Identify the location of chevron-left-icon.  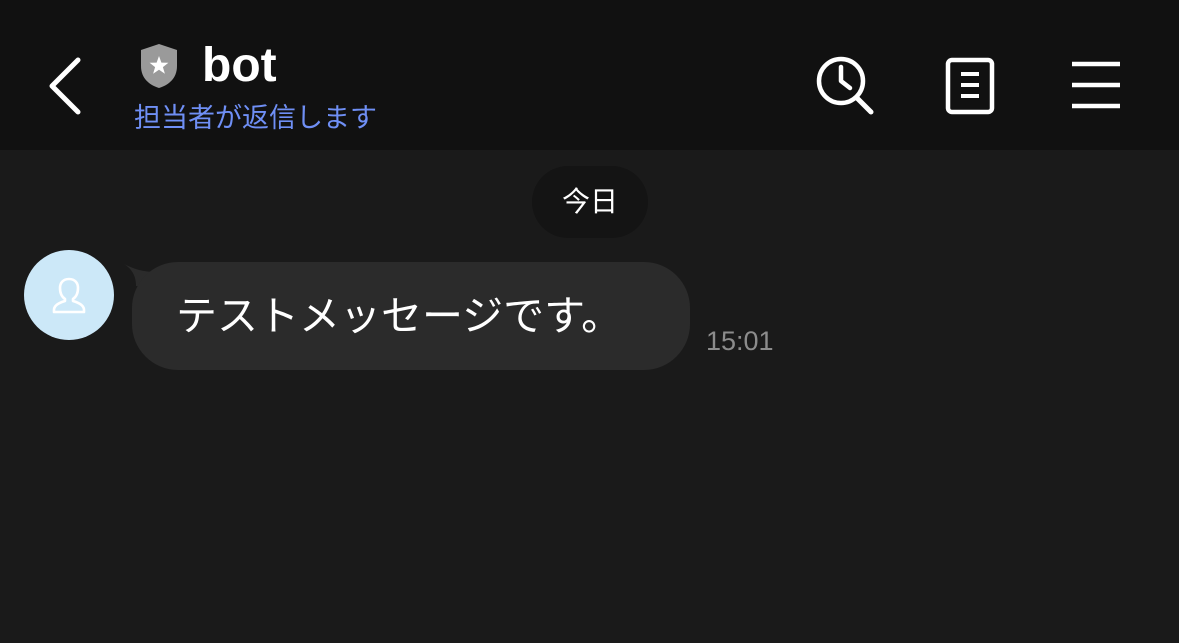
(65, 86).